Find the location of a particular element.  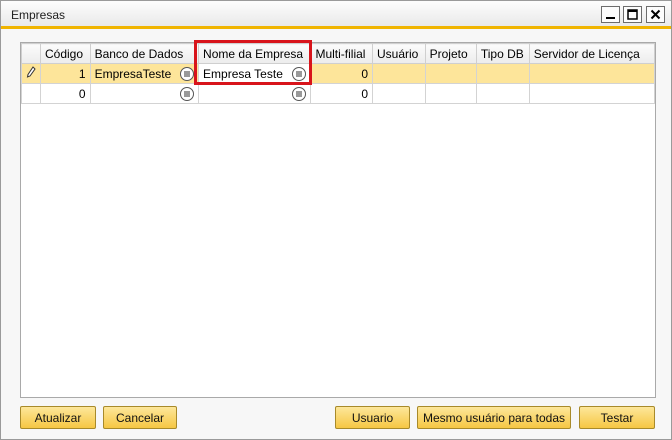

cell-banco-value: EmpresaTeste is located at coordinates (133, 73).